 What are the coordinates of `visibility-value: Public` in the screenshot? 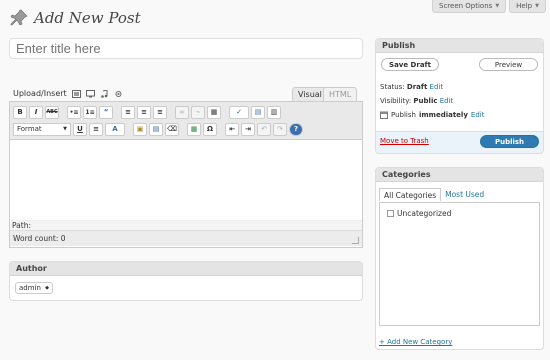 It's located at (425, 101).